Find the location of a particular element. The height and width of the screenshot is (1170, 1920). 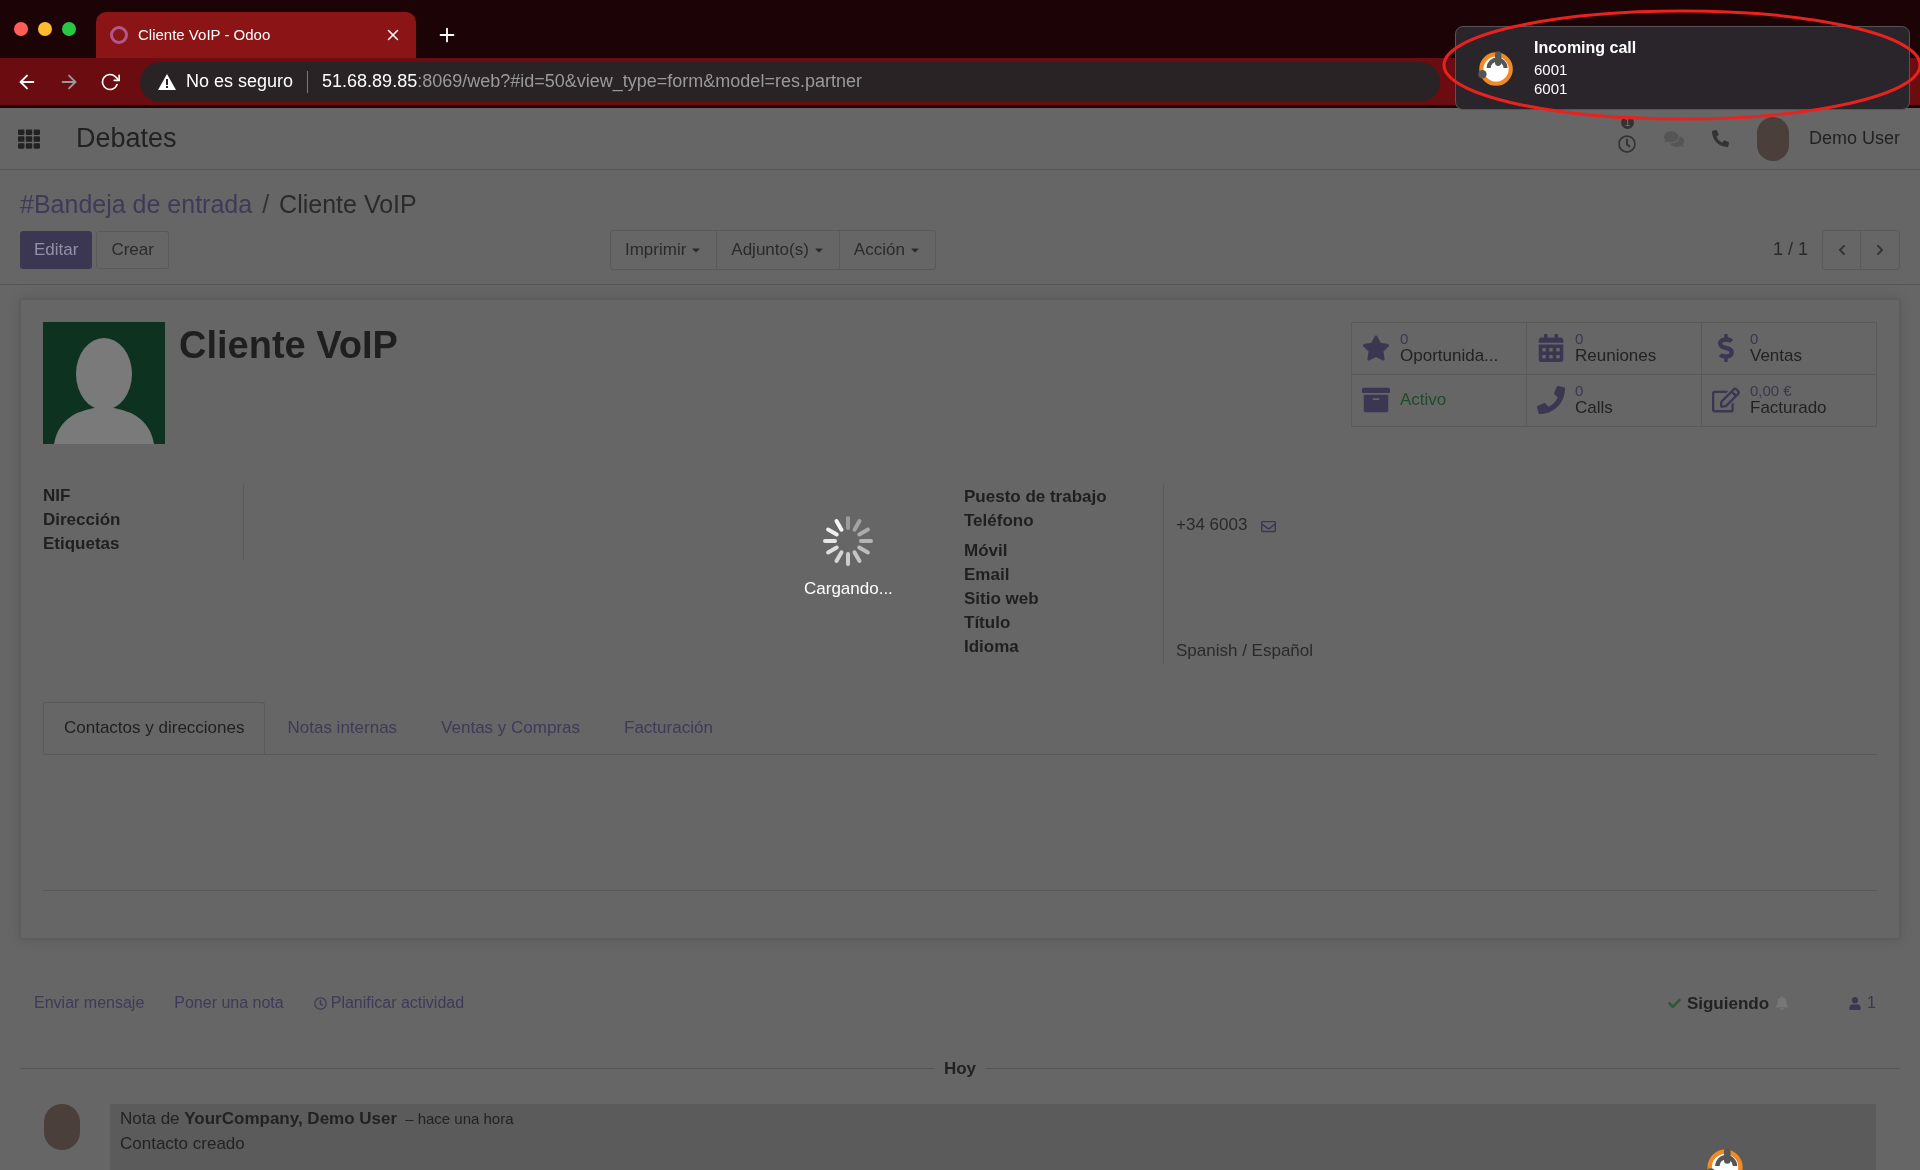

breadcrumb-item: Cliente VoIP is located at coordinates (348, 204).